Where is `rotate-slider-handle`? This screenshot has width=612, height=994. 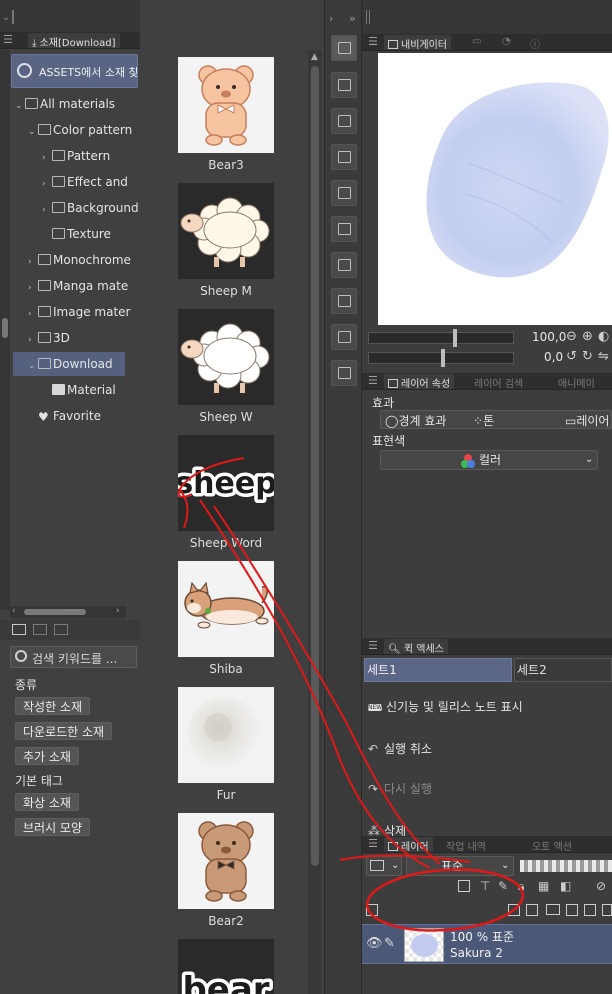
rotate-slider-handle is located at coordinates (443, 358).